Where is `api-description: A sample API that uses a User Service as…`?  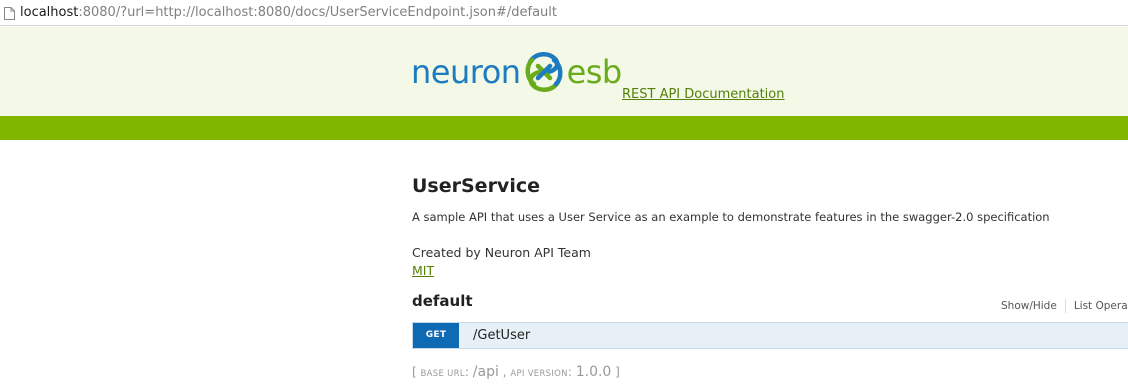 api-description: A sample API that uses a User Service as… is located at coordinates (731, 217).